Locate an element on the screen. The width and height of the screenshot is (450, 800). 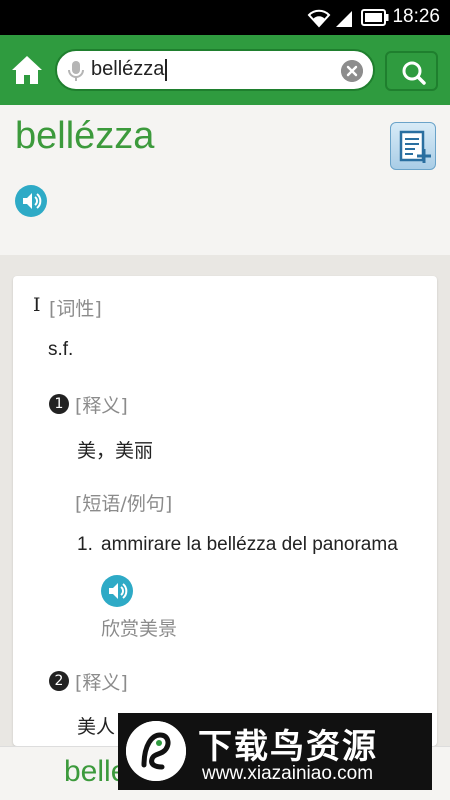
search-button is located at coordinates (411, 71).